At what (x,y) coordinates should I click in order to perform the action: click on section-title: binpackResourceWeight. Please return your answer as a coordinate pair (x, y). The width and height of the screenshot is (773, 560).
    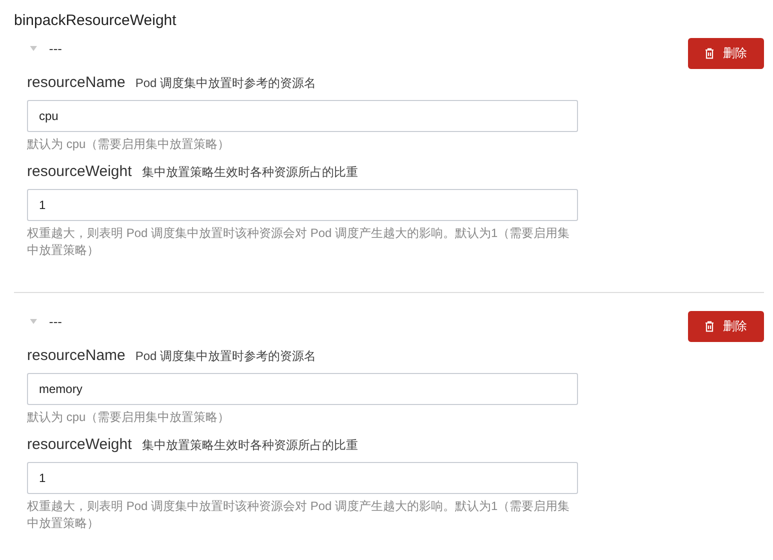
    Looking at the image, I should click on (96, 21).